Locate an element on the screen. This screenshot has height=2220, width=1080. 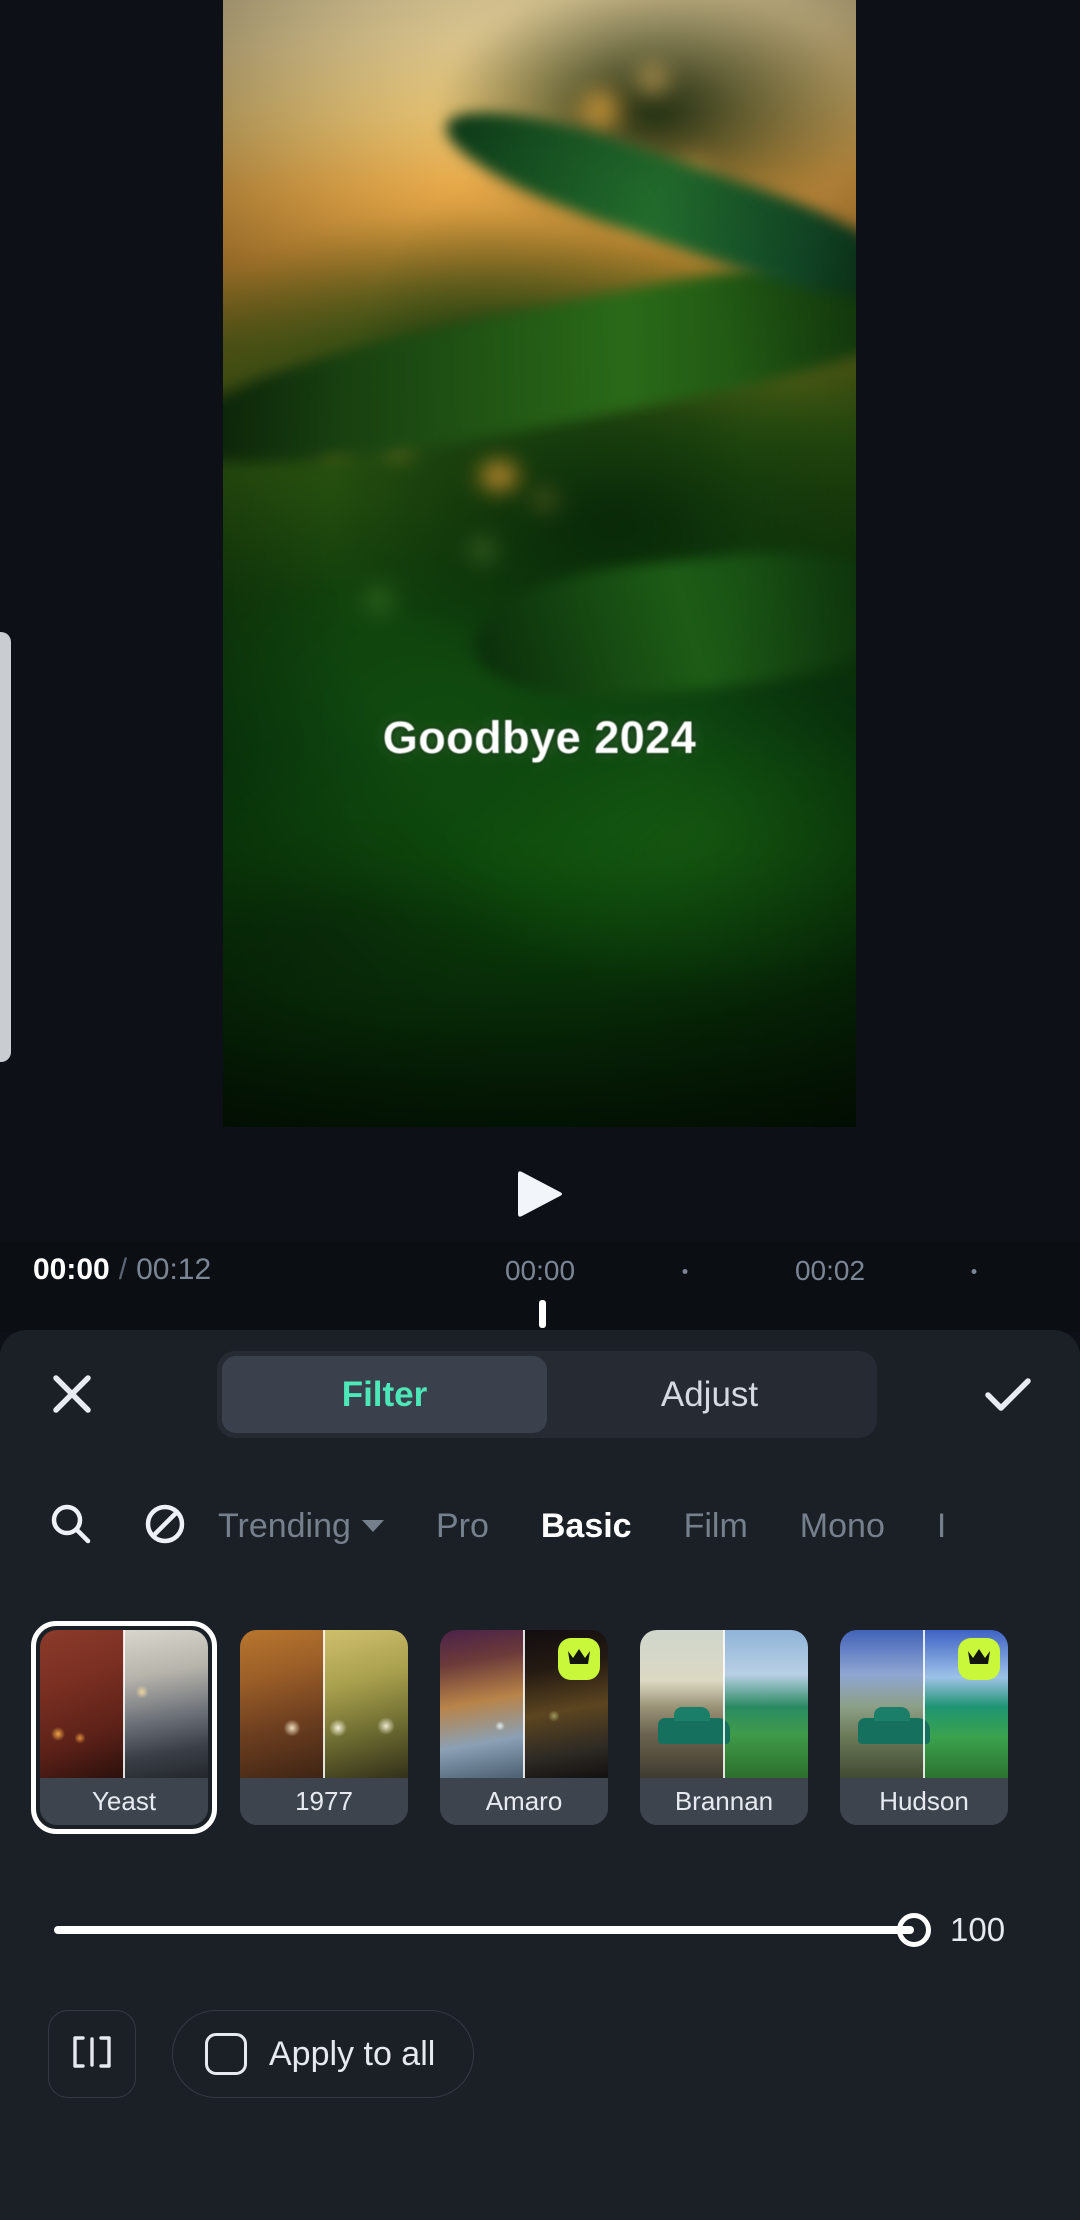
search-button is located at coordinates (71, 1526).